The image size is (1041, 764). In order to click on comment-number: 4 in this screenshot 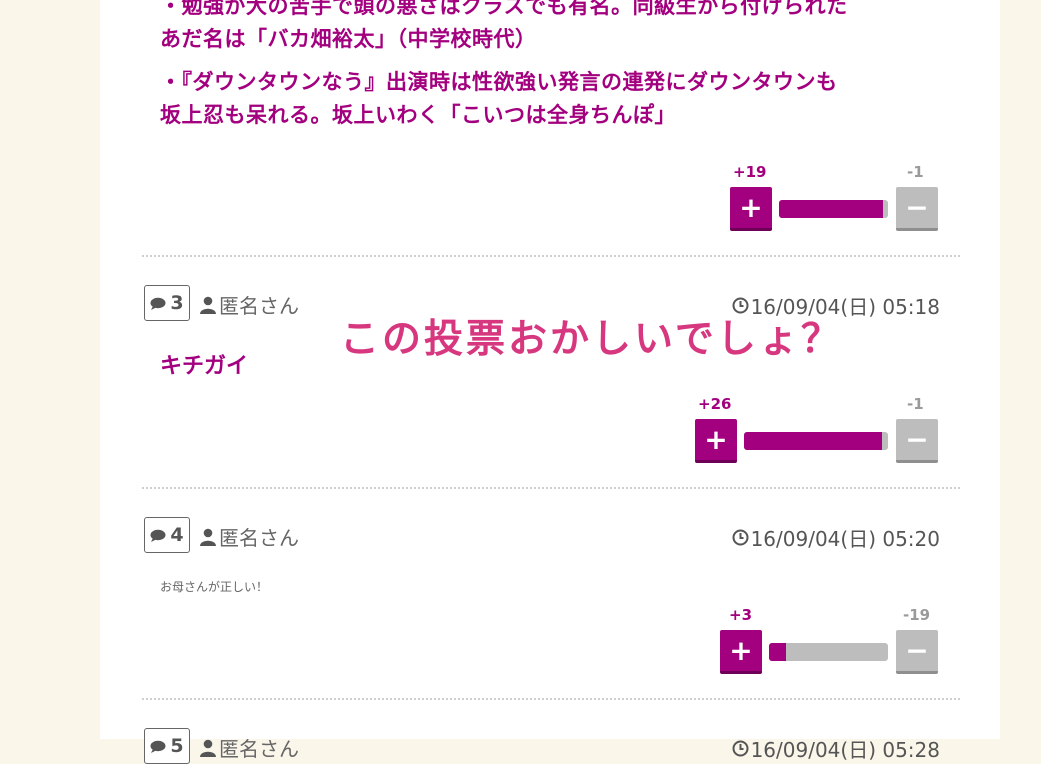, I will do `click(177, 535)`.